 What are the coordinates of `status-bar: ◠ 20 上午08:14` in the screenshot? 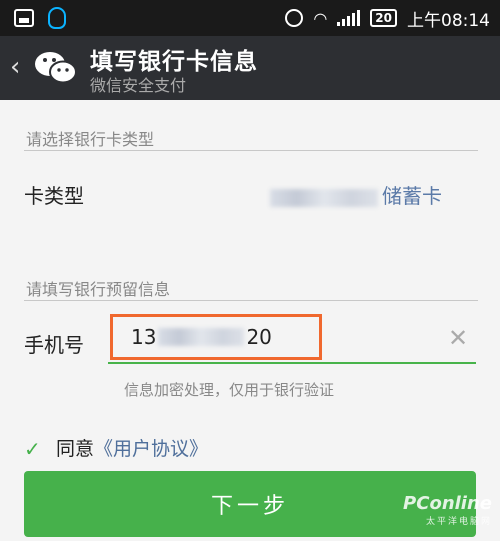 It's located at (250, 18).